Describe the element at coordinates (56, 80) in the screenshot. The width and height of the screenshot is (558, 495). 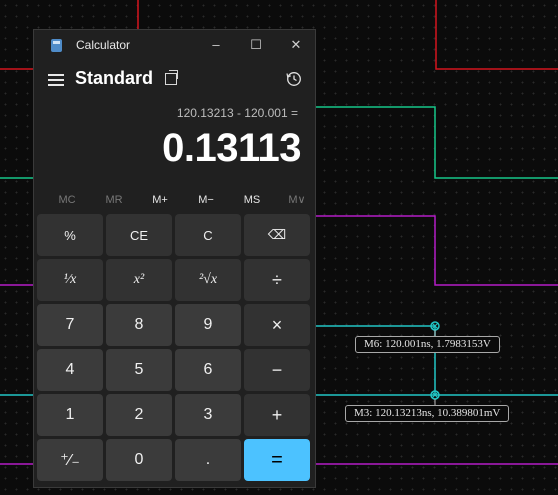
I see `hamburger-menu-icon` at that location.